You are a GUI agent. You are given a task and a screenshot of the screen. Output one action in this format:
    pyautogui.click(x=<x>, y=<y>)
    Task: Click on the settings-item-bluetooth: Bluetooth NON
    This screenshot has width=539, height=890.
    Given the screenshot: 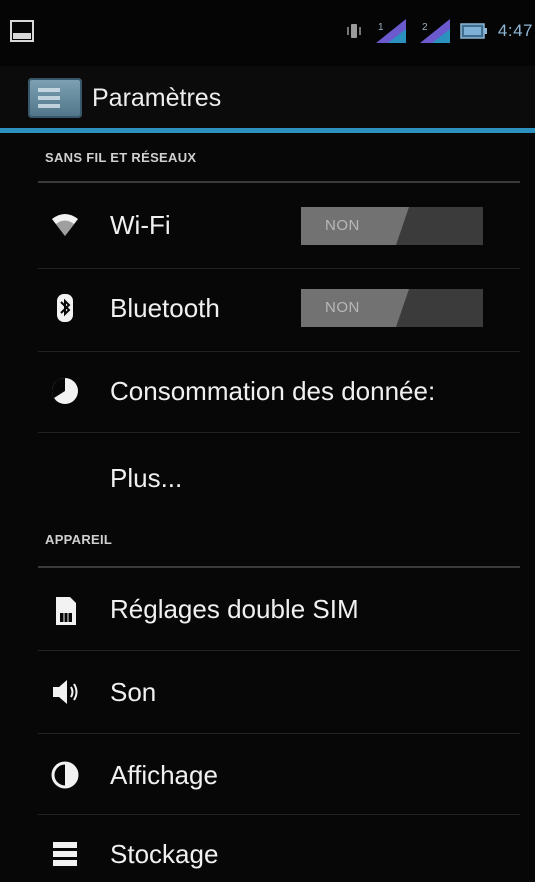 What is the action you would take?
    pyautogui.click(x=279, y=310)
    